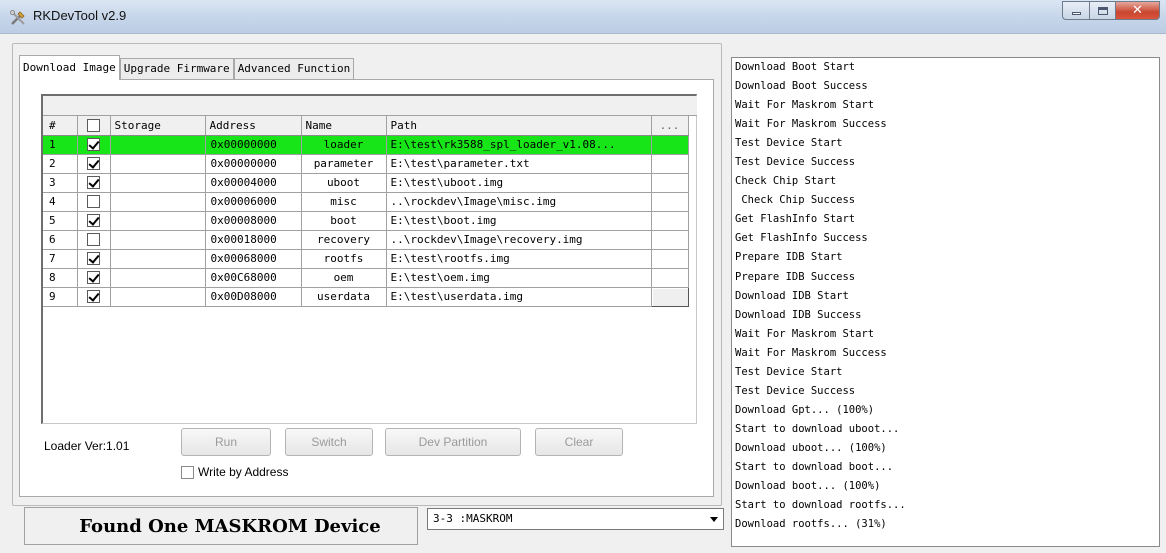 This screenshot has height=553, width=1166. Describe the element at coordinates (344, 240) in the screenshot. I see `row-name: recovery` at that location.